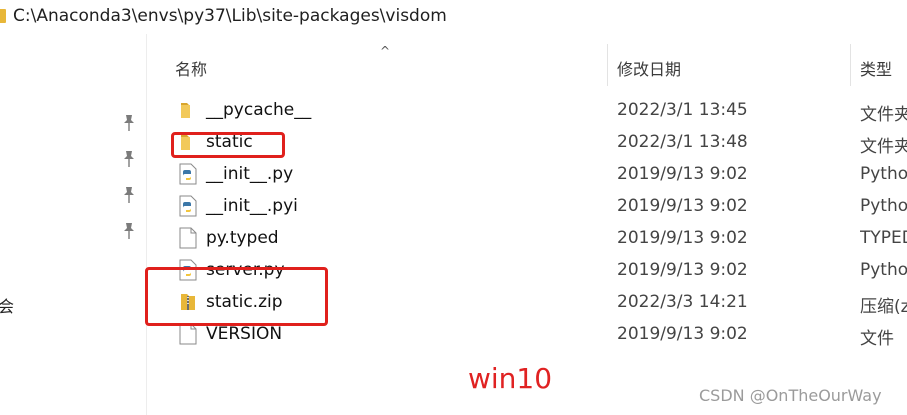 The width and height of the screenshot is (907, 415). Describe the element at coordinates (790, 395) in the screenshot. I see `watermark: CSDN @OnTheOurWay` at that location.